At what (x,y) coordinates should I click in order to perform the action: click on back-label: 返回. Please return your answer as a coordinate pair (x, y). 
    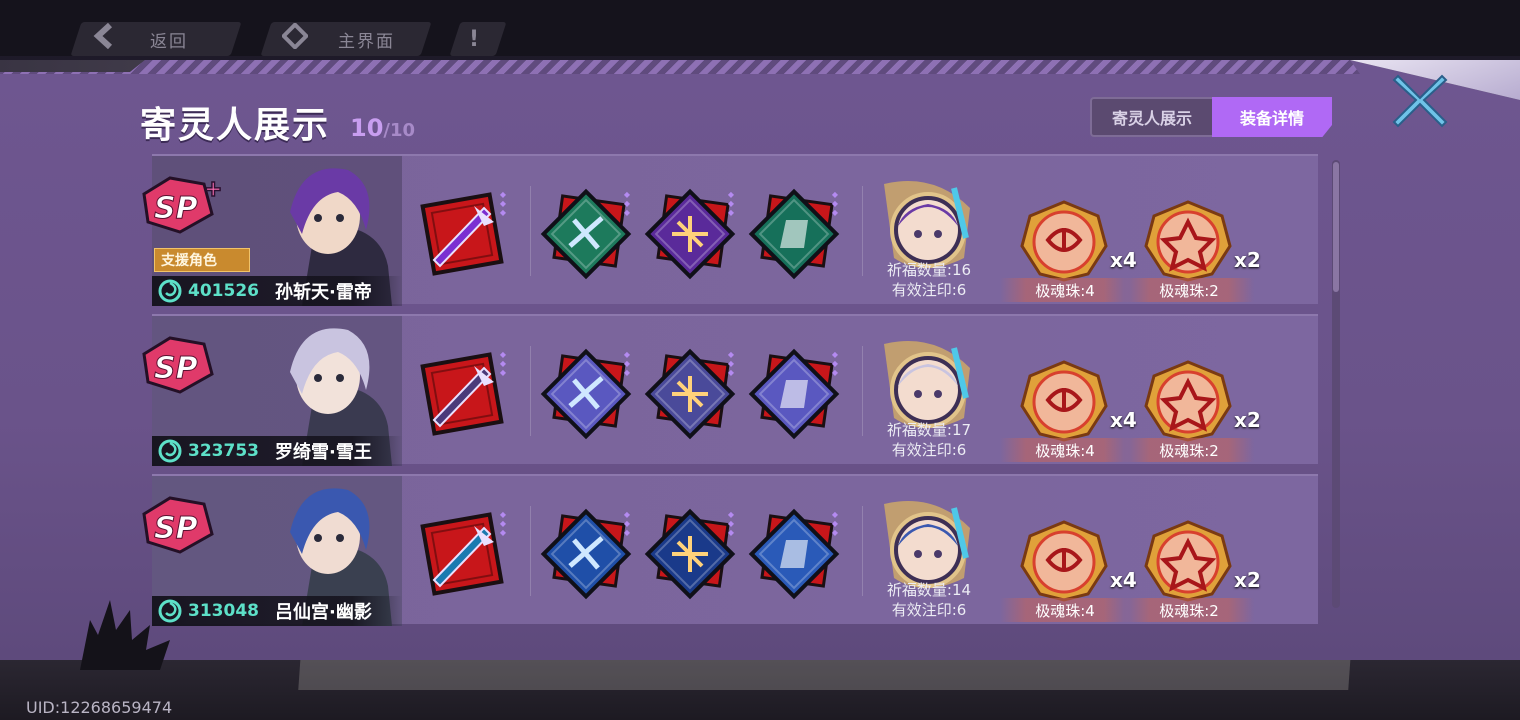
    Looking at the image, I should click on (169, 41).